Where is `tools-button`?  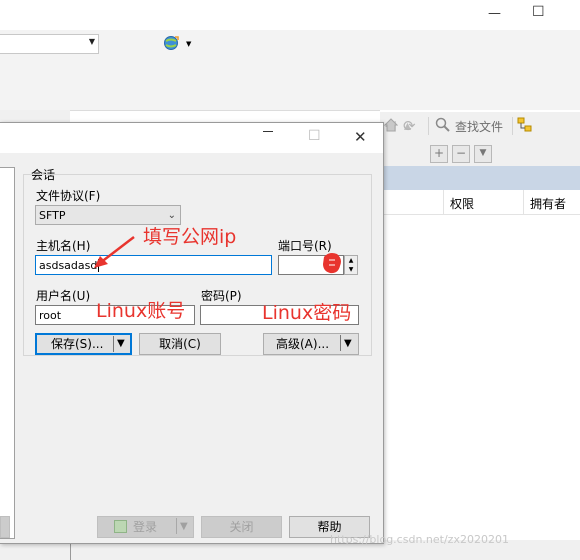
tools-button is located at coordinates (5, 527).